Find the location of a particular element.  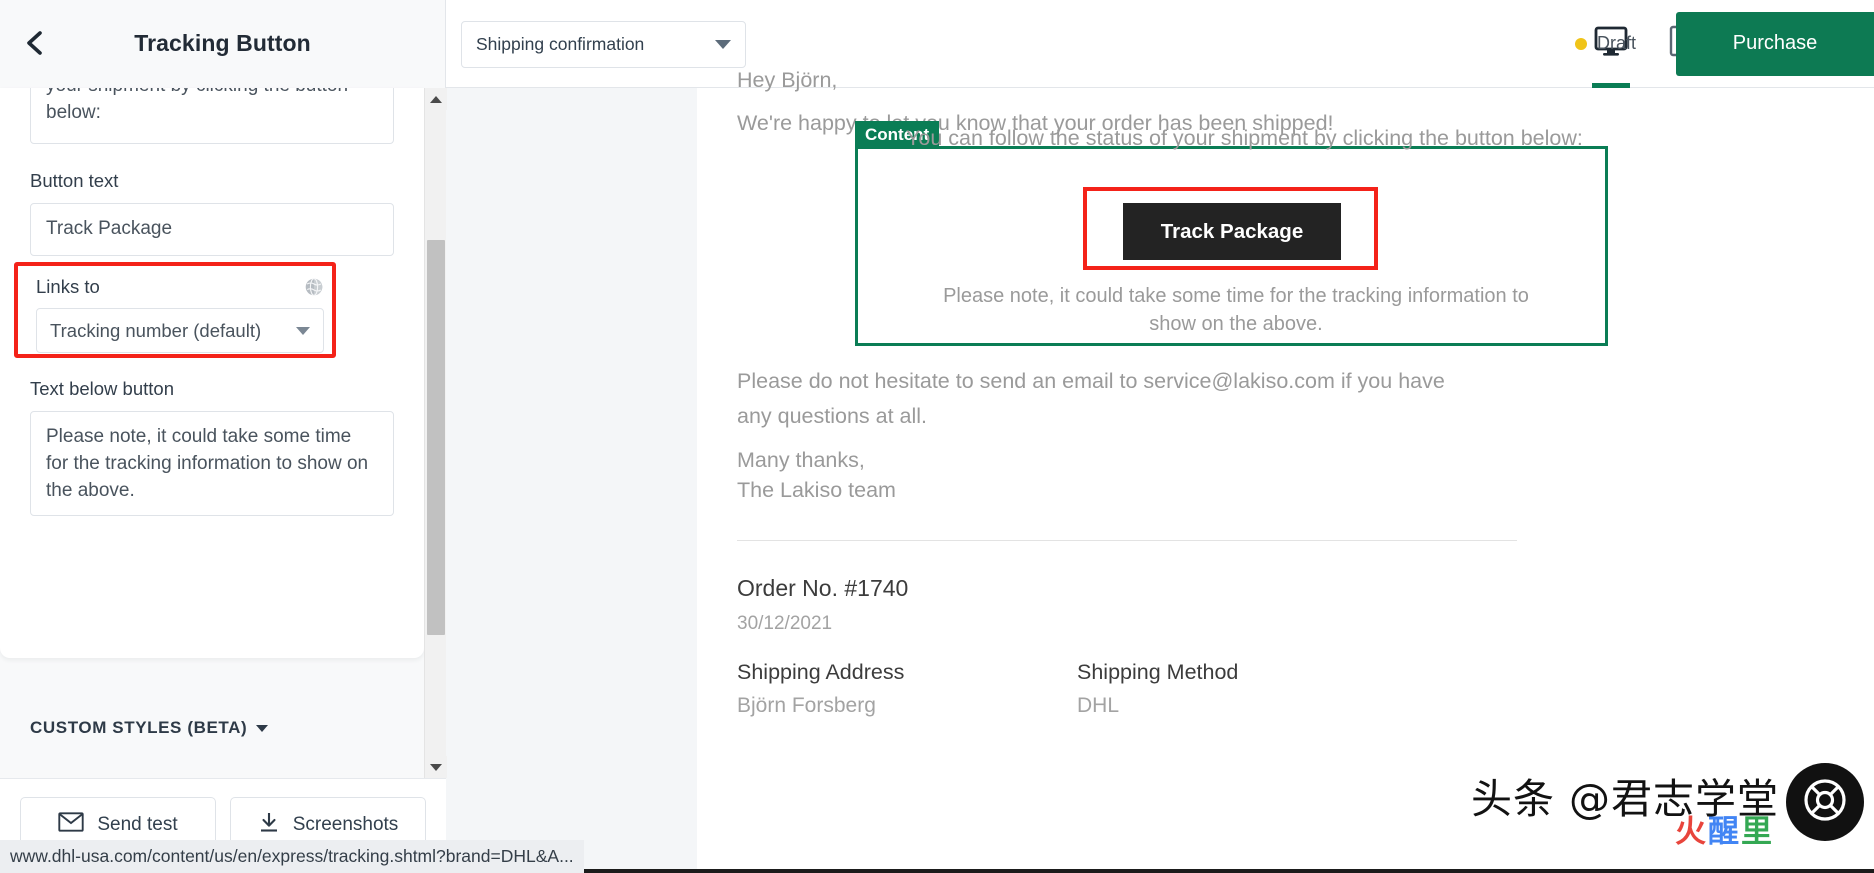

links-to-value: Tracking number (default) is located at coordinates (156, 330).